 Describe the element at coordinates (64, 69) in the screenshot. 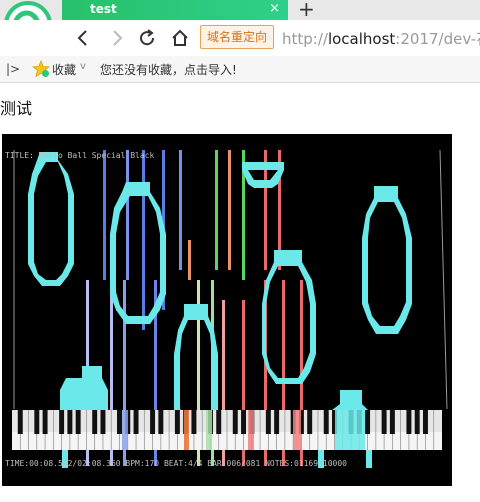

I see `favorites-menu: 收藏` at that location.